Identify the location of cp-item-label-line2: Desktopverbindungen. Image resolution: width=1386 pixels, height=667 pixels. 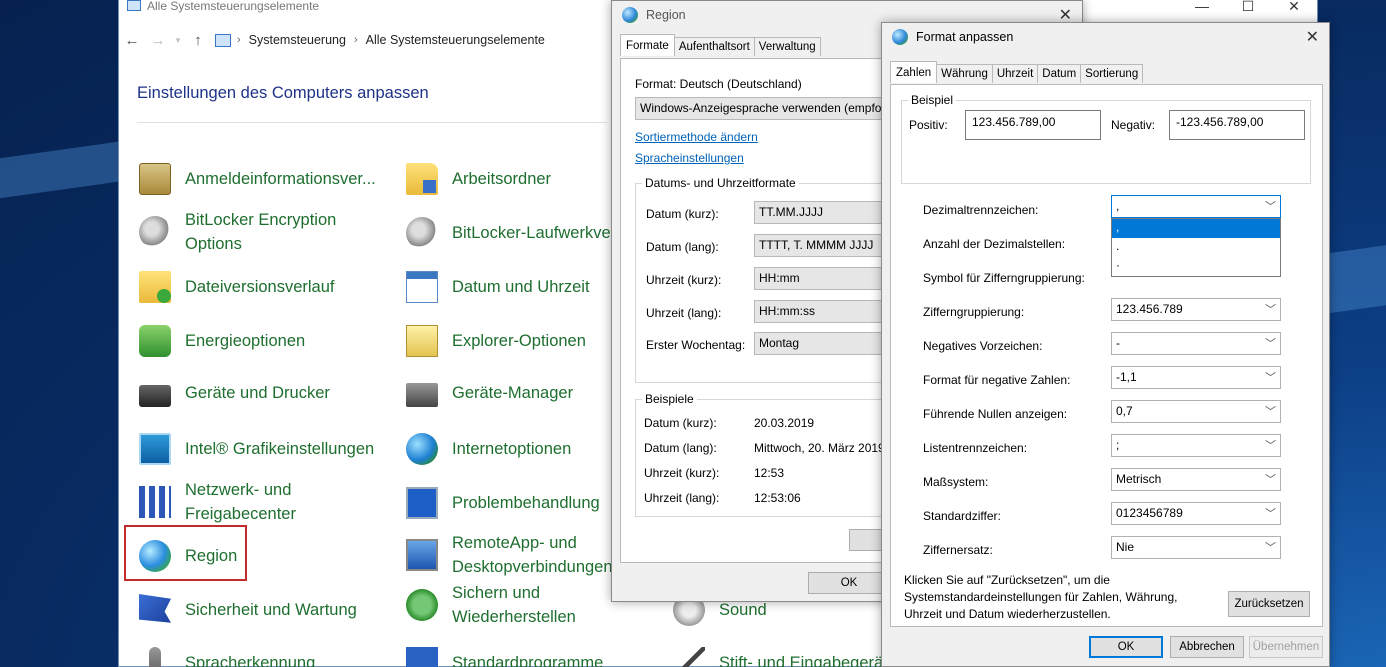
(532, 567).